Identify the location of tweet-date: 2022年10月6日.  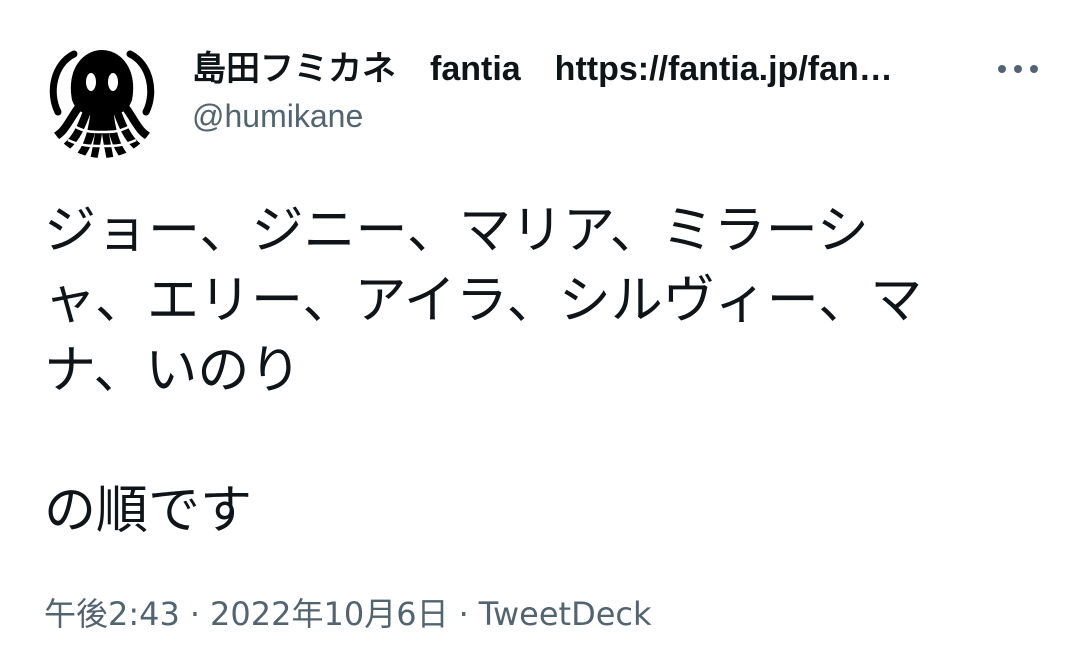
(329, 614).